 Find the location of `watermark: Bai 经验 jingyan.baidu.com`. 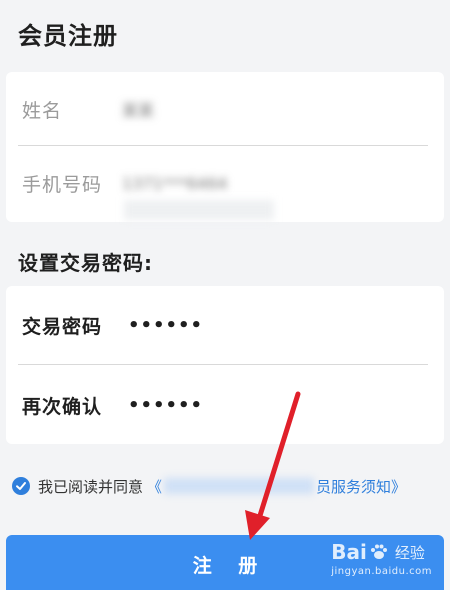

watermark: Bai 经验 jingyan.baidu.com is located at coordinates (381, 558).